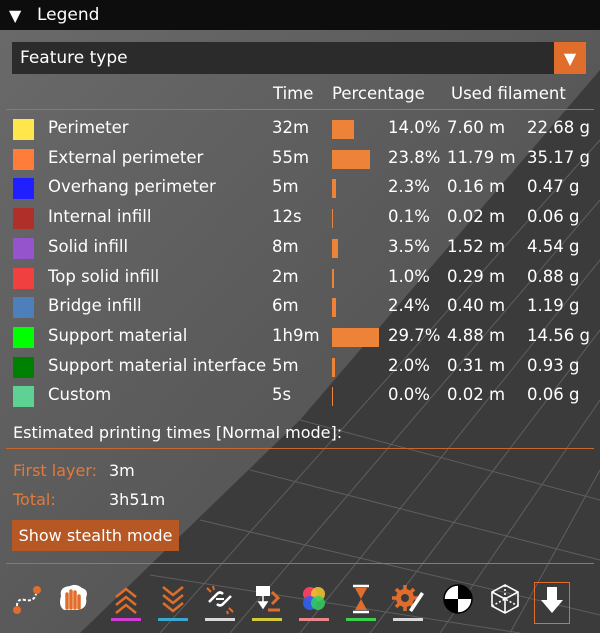 The height and width of the screenshot is (633, 600). I want to click on feature-row: Bridge infill 6m 2.4% 0.40 m 1.19 g, so click(300, 307).